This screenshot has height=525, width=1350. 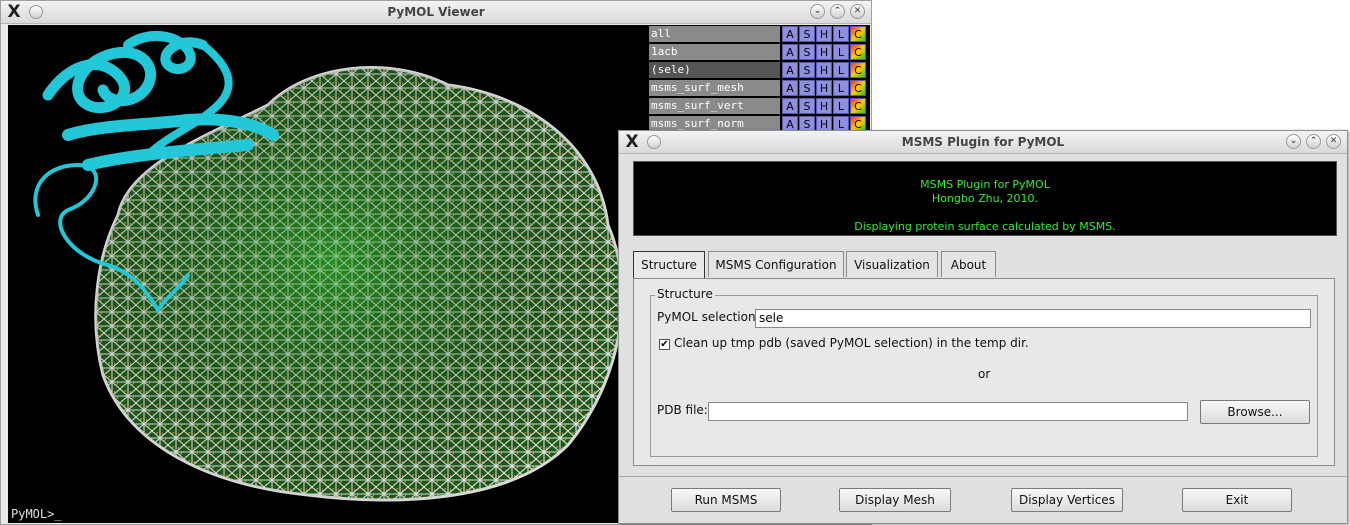 I want to click on object-row: (sele) A S H L C, so click(x=759, y=70).